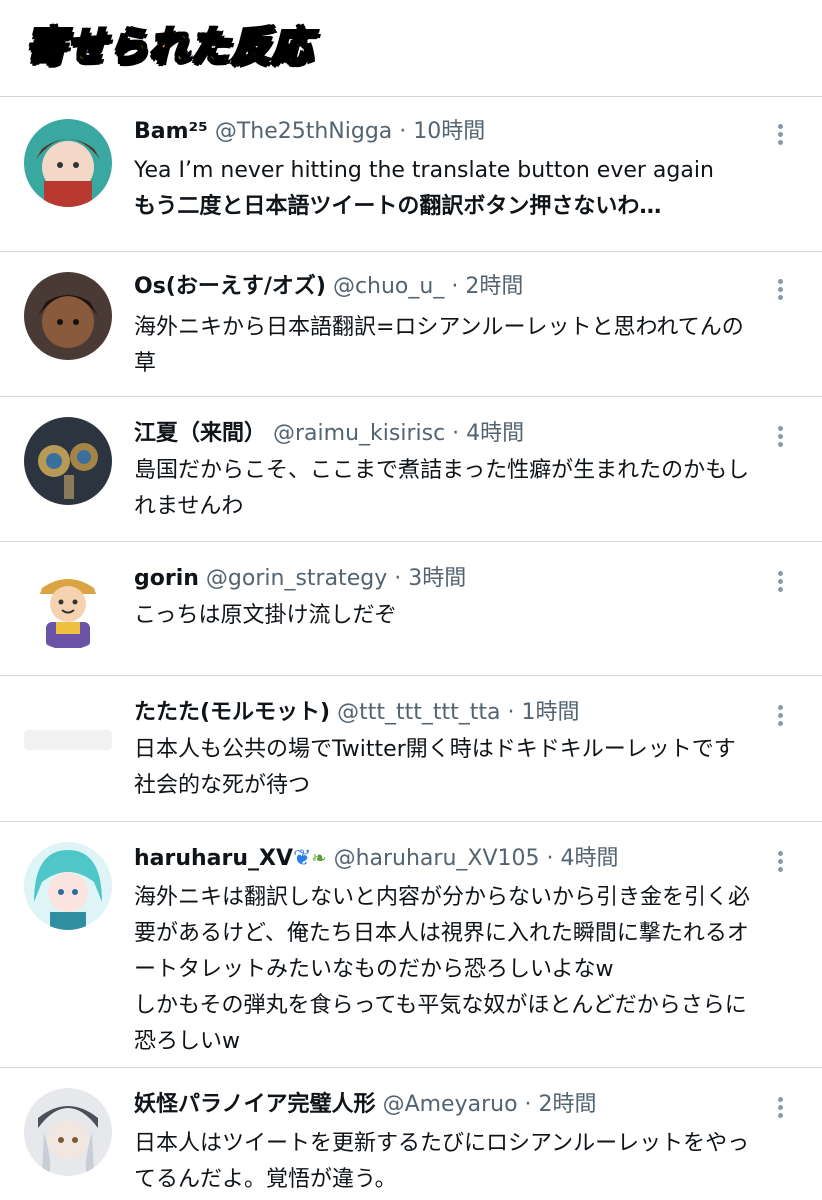 The width and height of the screenshot is (822, 1200). What do you see at coordinates (265, 1179) in the screenshot?
I see `tweet-text-line: てるんだよ。覚悟が違う。` at bounding box center [265, 1179].